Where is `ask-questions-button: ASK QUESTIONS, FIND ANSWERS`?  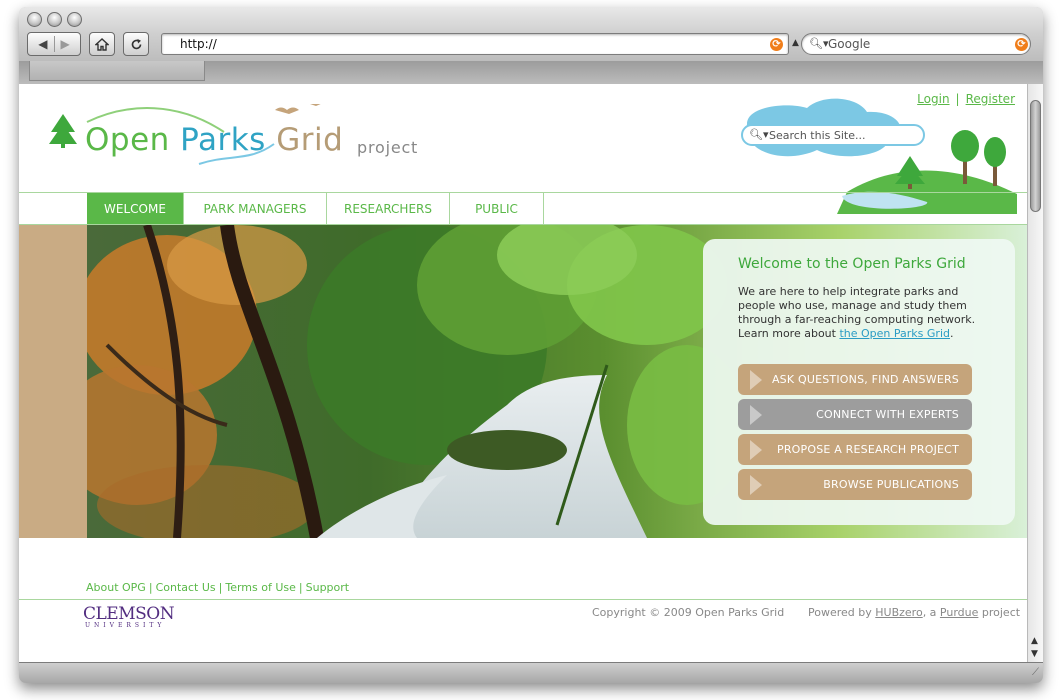
ask-questions-button: ASK QUESTIONS, FIND ANSWERS is located at coordinates (855, 379).